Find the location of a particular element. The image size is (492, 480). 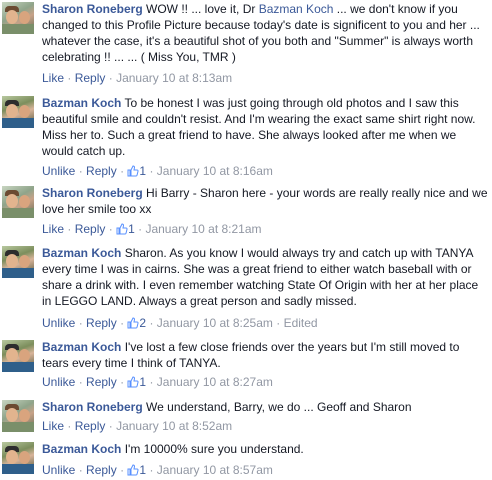

comment-text: I'm 10000% sure you understand. is located at coordinates (212, 449).